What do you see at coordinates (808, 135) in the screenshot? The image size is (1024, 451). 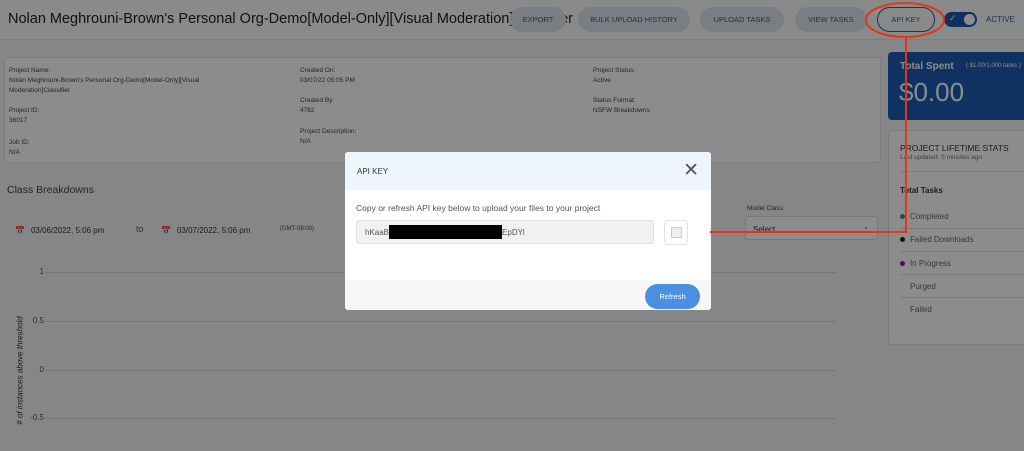 I see `pointer-line` at bounding box center [808, 135].